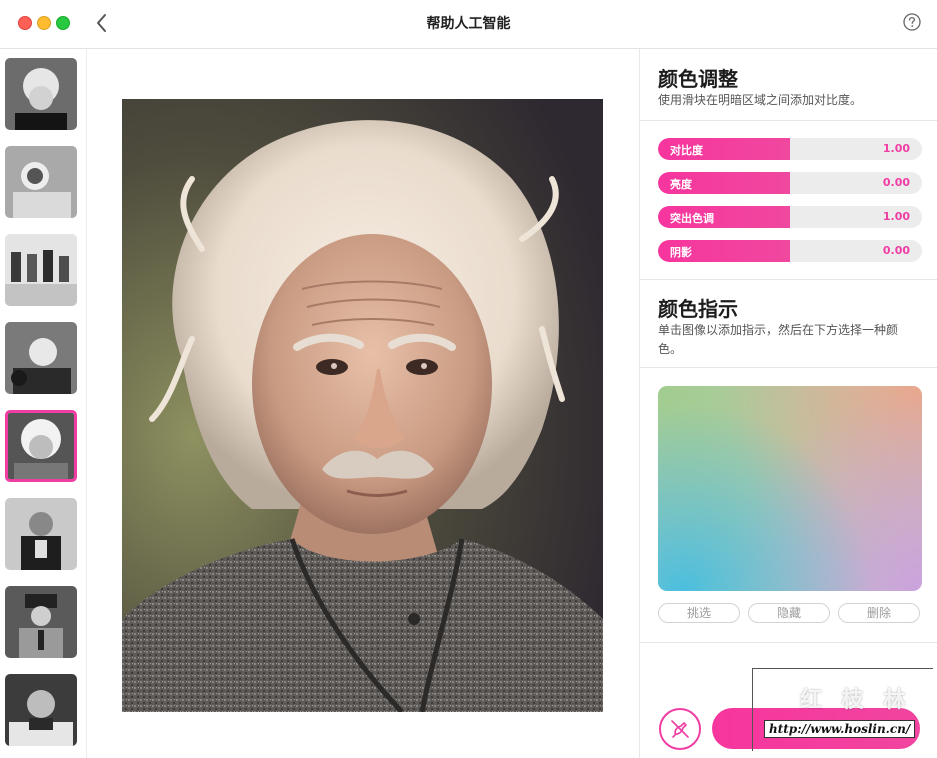  What do you see at coordinates (790, 149) in the screenshot?
I see `contrast-slider: 对比度 1.00` at bounding box center [790, 149].